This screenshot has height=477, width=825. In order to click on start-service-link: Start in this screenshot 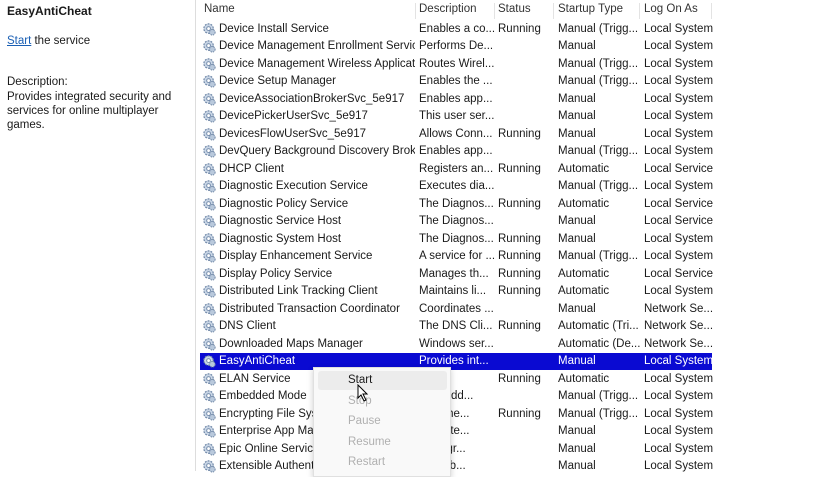, I will do `click(19, 41)`.